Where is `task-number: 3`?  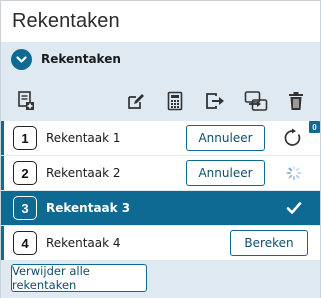 task-number: 3 is located at coordinates (25, 208).